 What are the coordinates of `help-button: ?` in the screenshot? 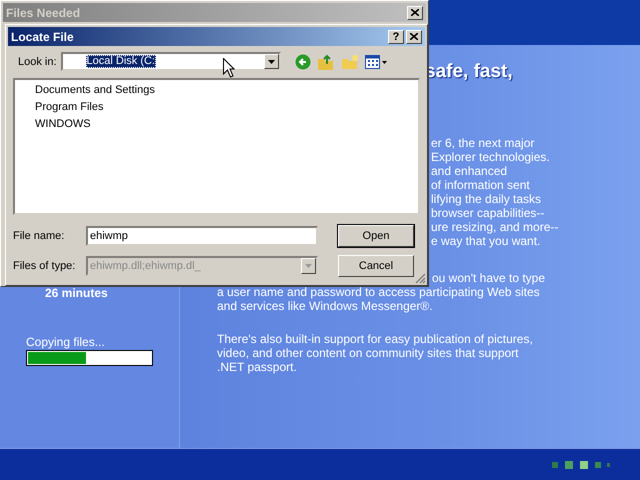 It's located at (396, 37).